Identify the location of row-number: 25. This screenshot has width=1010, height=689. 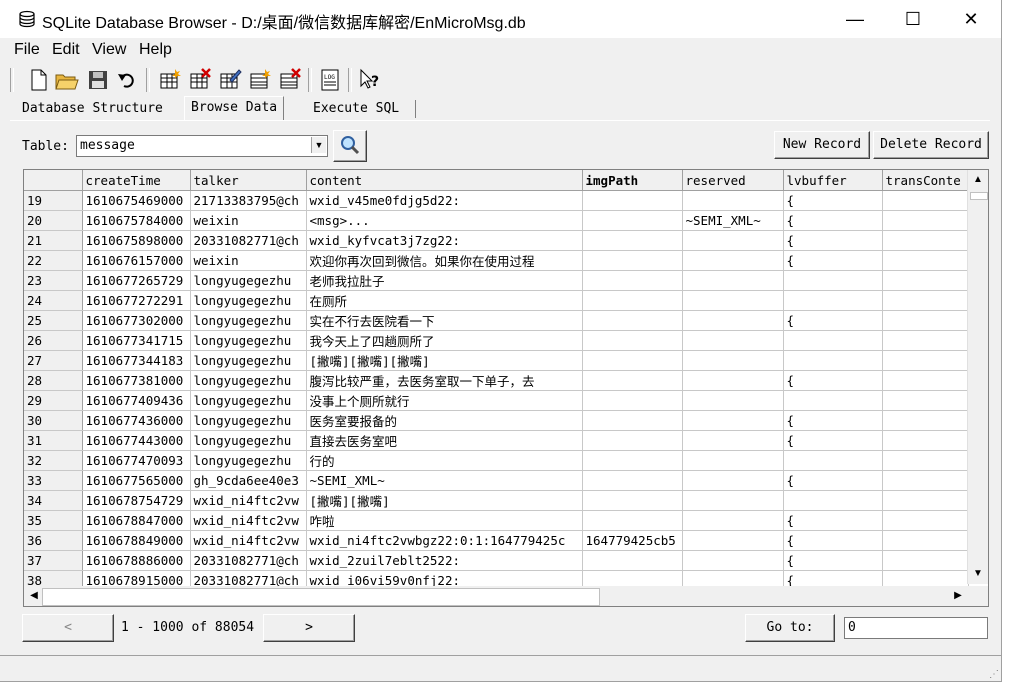
(53, 320).